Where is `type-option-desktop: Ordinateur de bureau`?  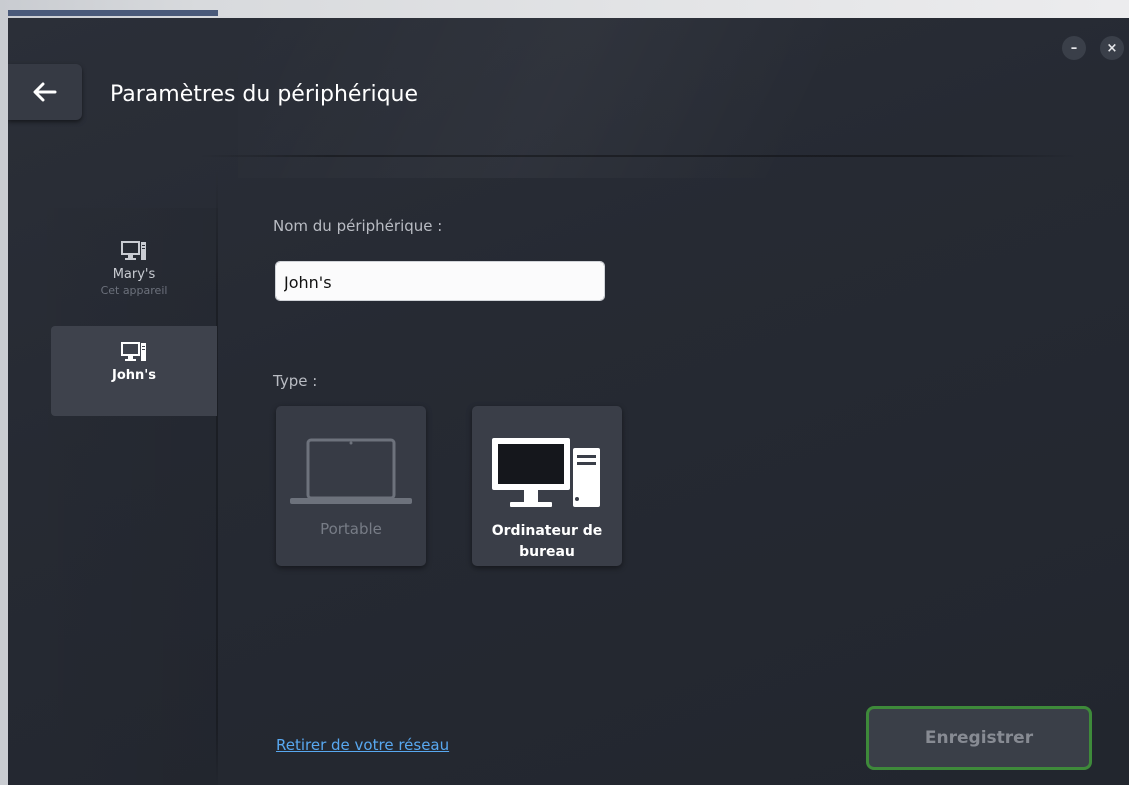 type-option-desktop: Ordinateur de bureau is located at coordinates (547, 486).